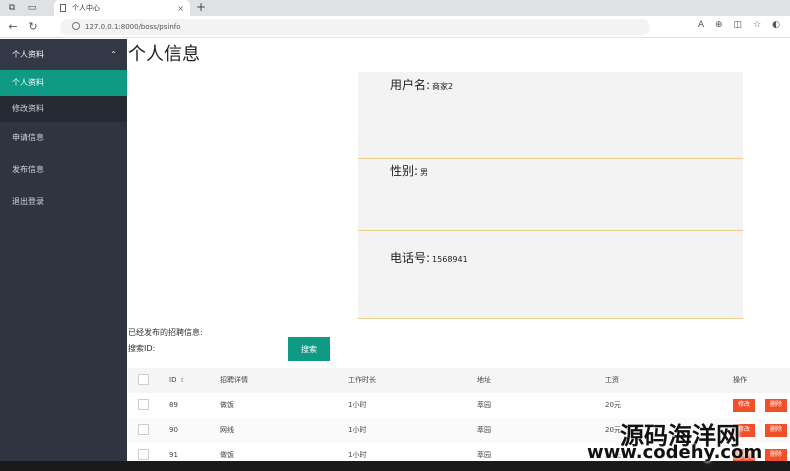 This screenshot has height=471, width=790. I want to click on sidebar-item-label: 退出登录, so click(28, 201).